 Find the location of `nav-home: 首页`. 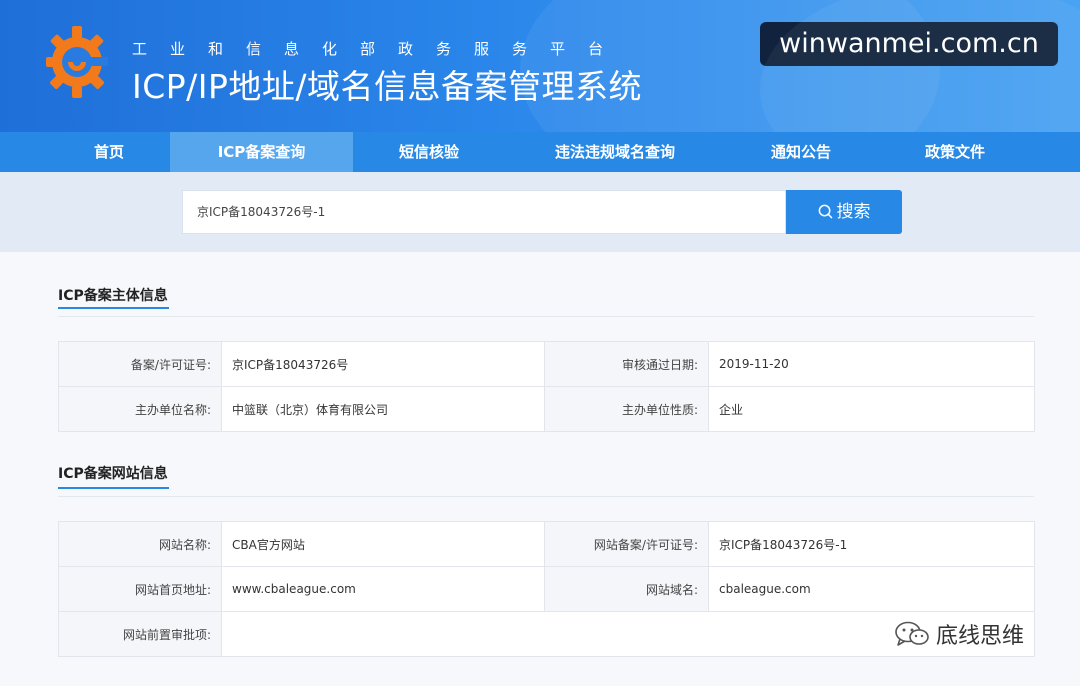

nav-home: 首页 is located at coordinates (109, 152).